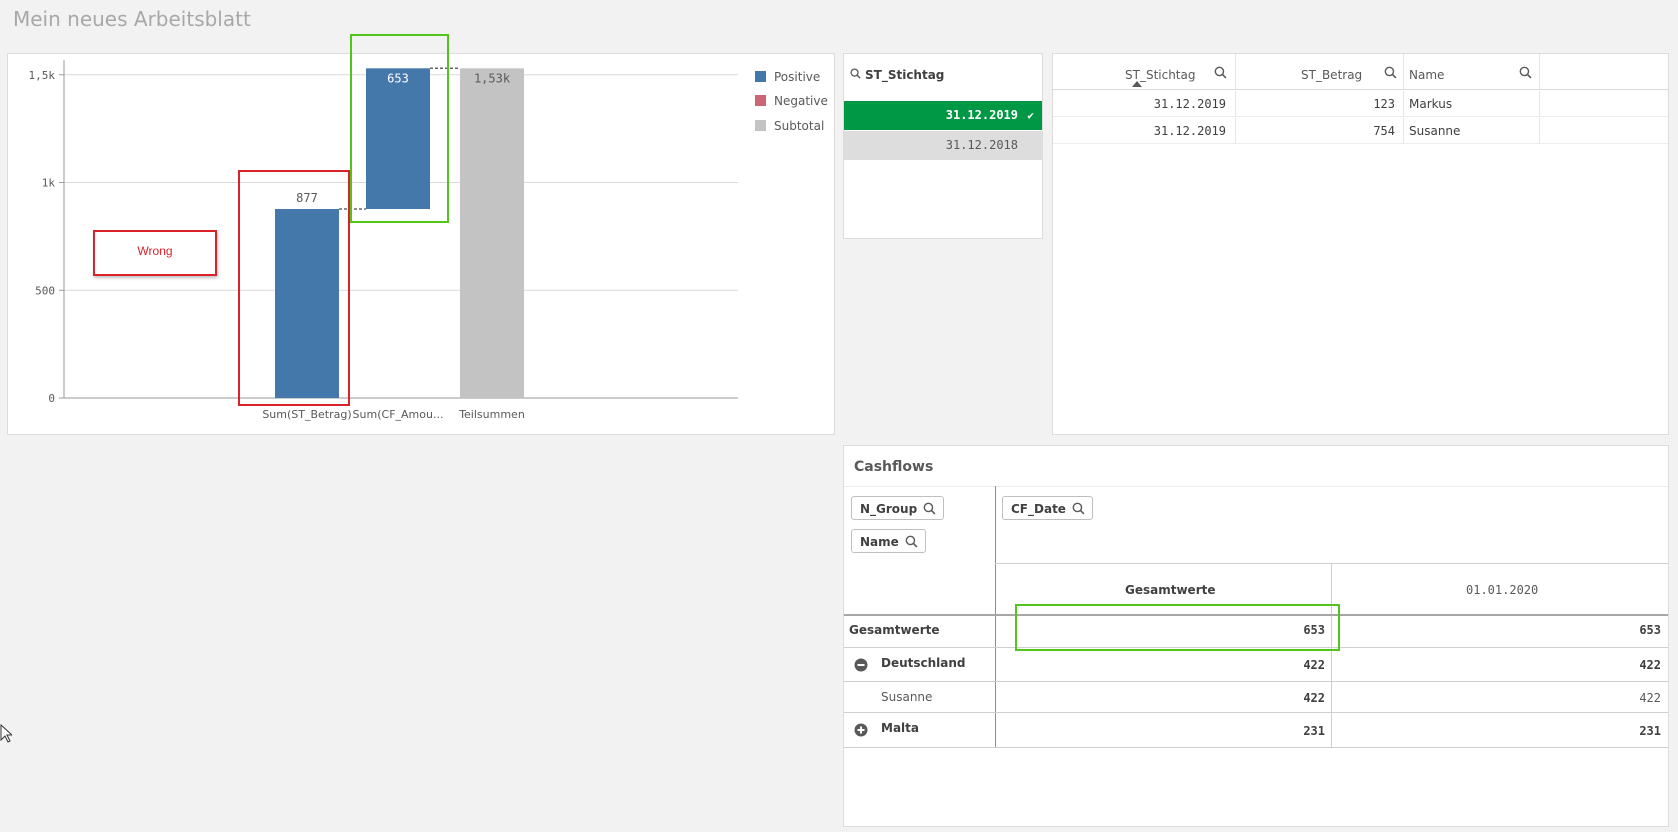  What do you see at coordinates (49, 183) in the screenshot?
I see `y-tick-label: 1k` at bounding box center [49, 183].